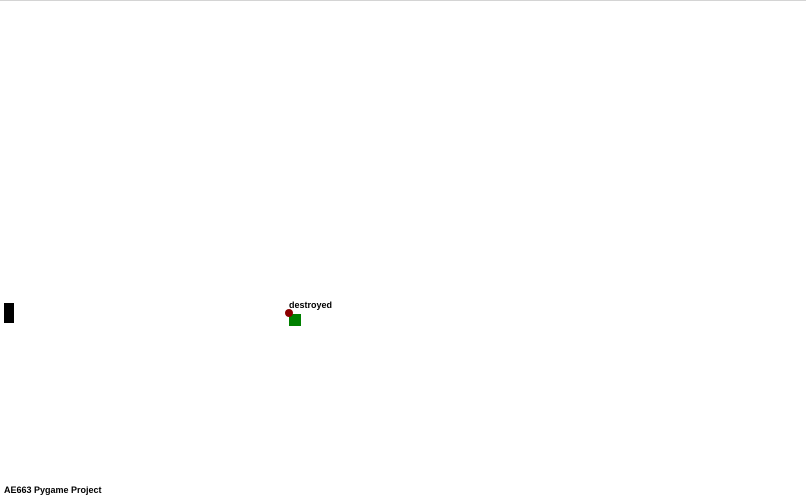  What do you see at coordinates (53, 490) in the screenshot?
I see `footer-caption: AE663 Pygame Project` at bounding box center [53, 490].